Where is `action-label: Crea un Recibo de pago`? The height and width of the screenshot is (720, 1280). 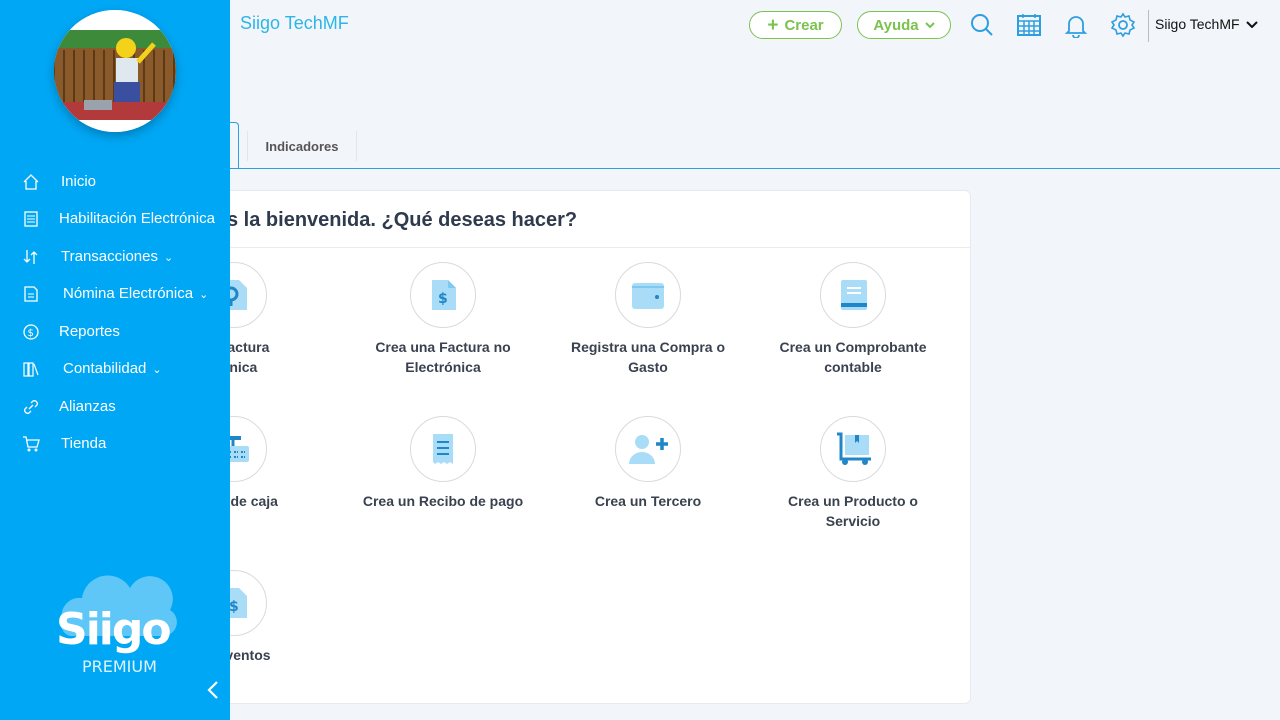 action-label: Crea un Recibo de pago is located at coordinates (443, 501).